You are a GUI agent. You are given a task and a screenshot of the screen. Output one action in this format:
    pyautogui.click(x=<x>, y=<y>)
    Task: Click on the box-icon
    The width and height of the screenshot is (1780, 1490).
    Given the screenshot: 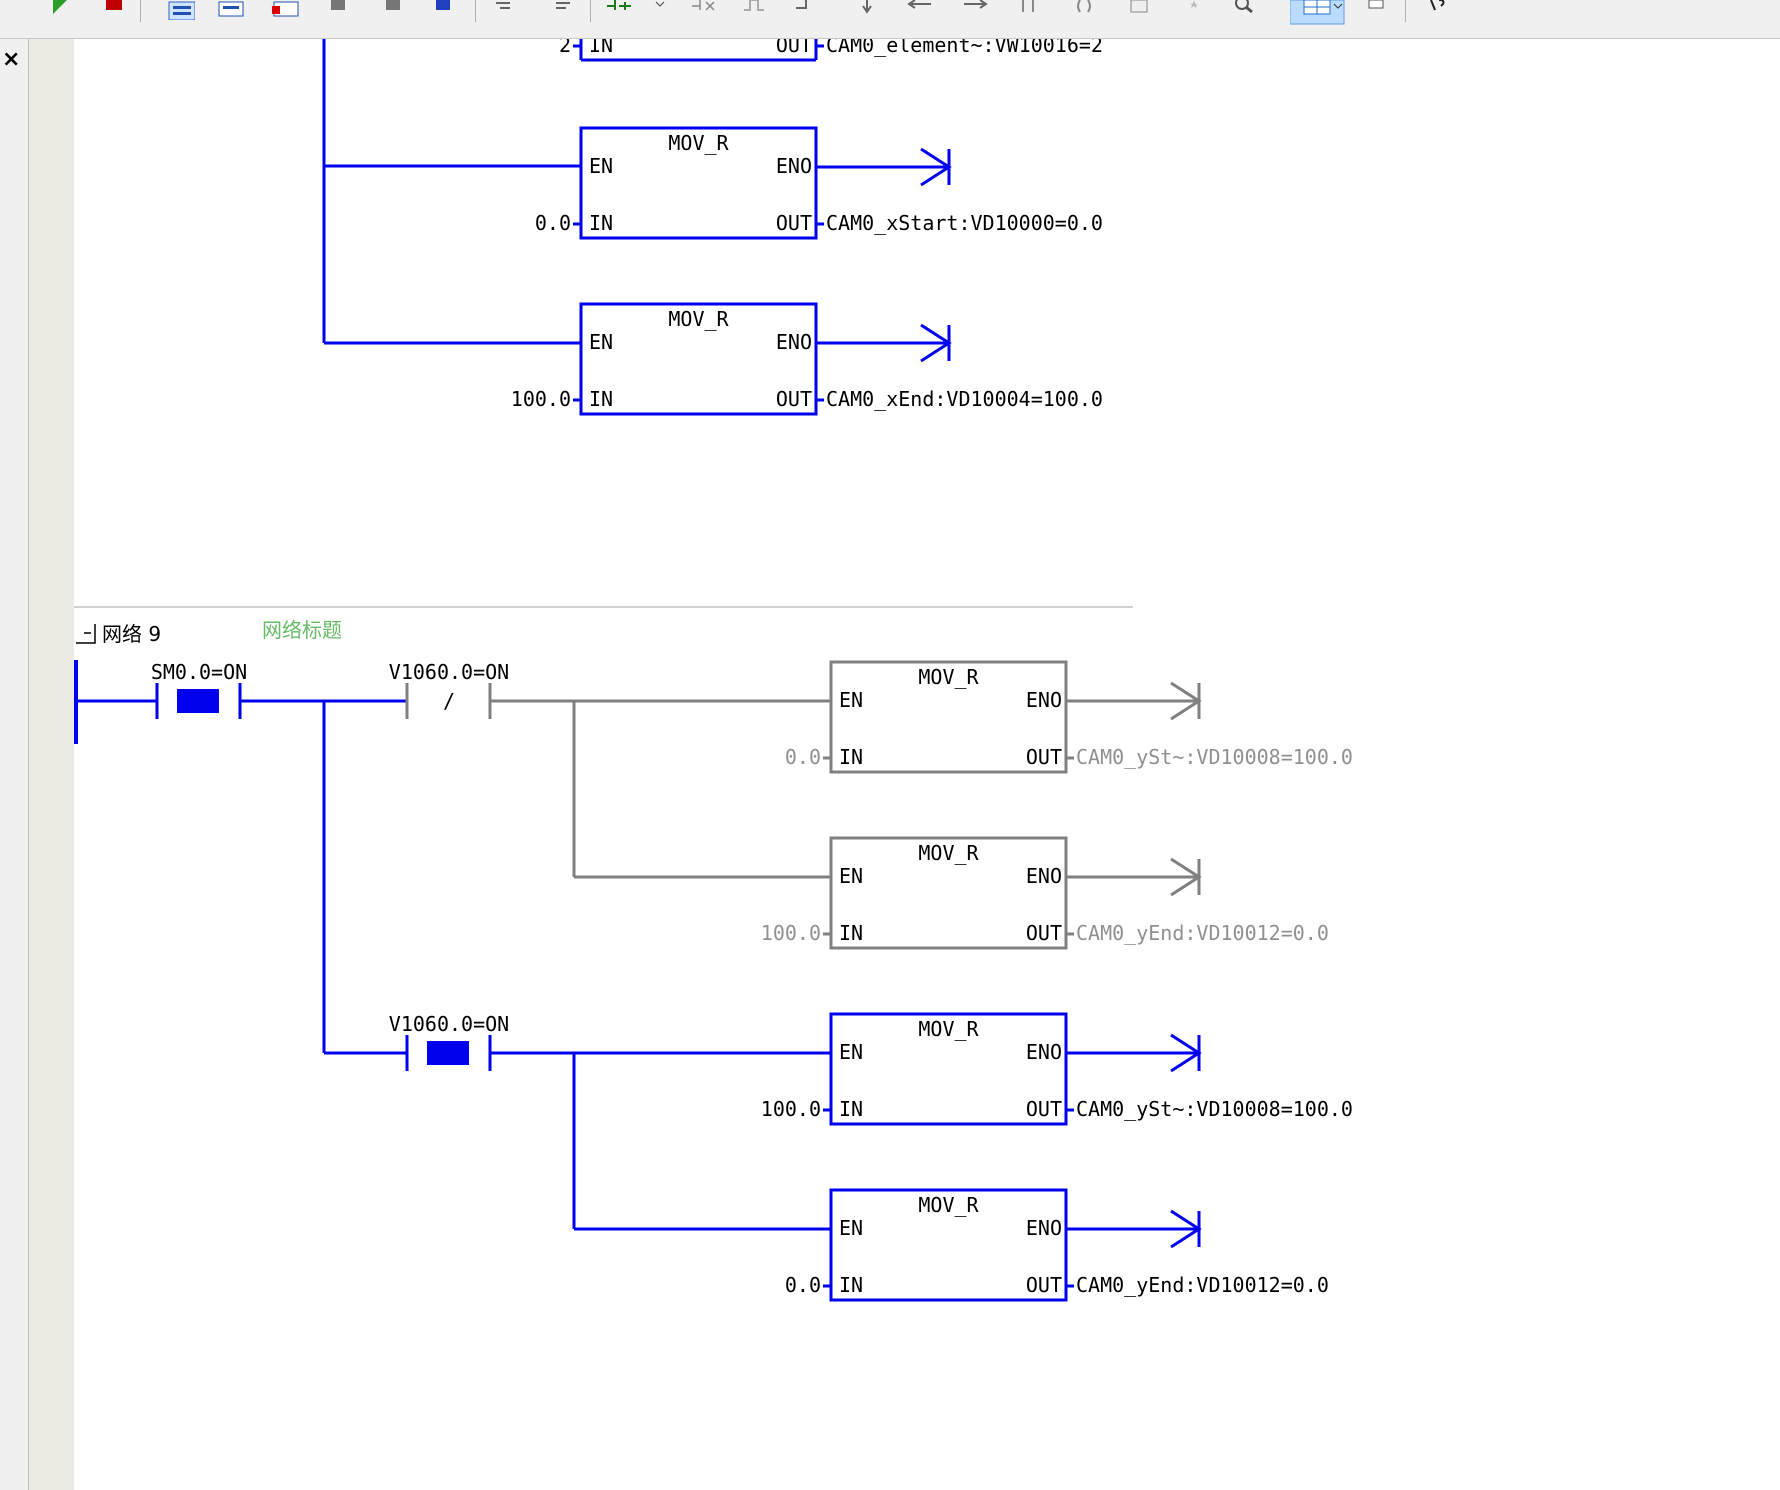 What is the action you would take?
    pyautogui.click(x=1140, y=10)
    